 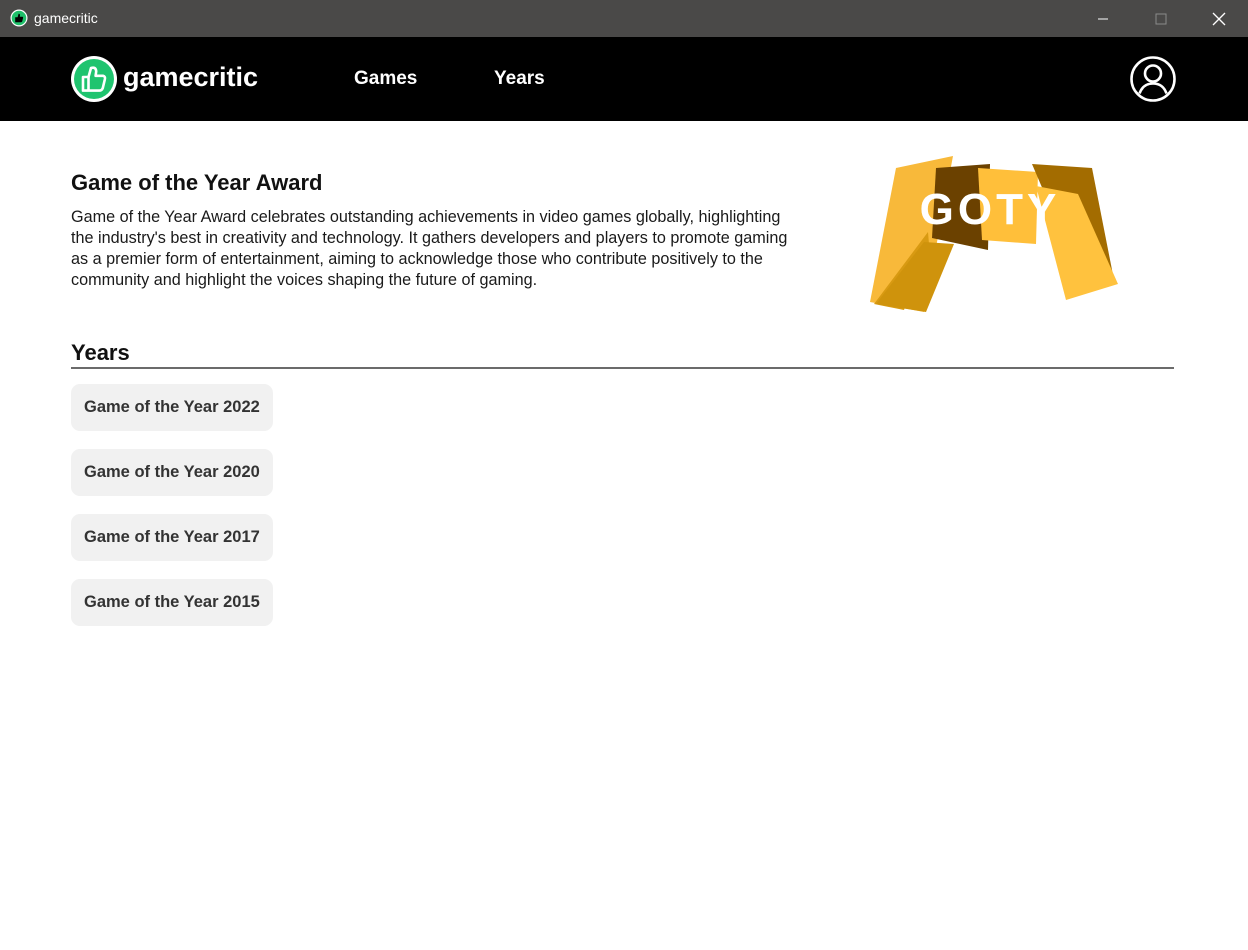 I want to click on year-button-2017: Game of the Year 2017, so click(x=172, y=537).